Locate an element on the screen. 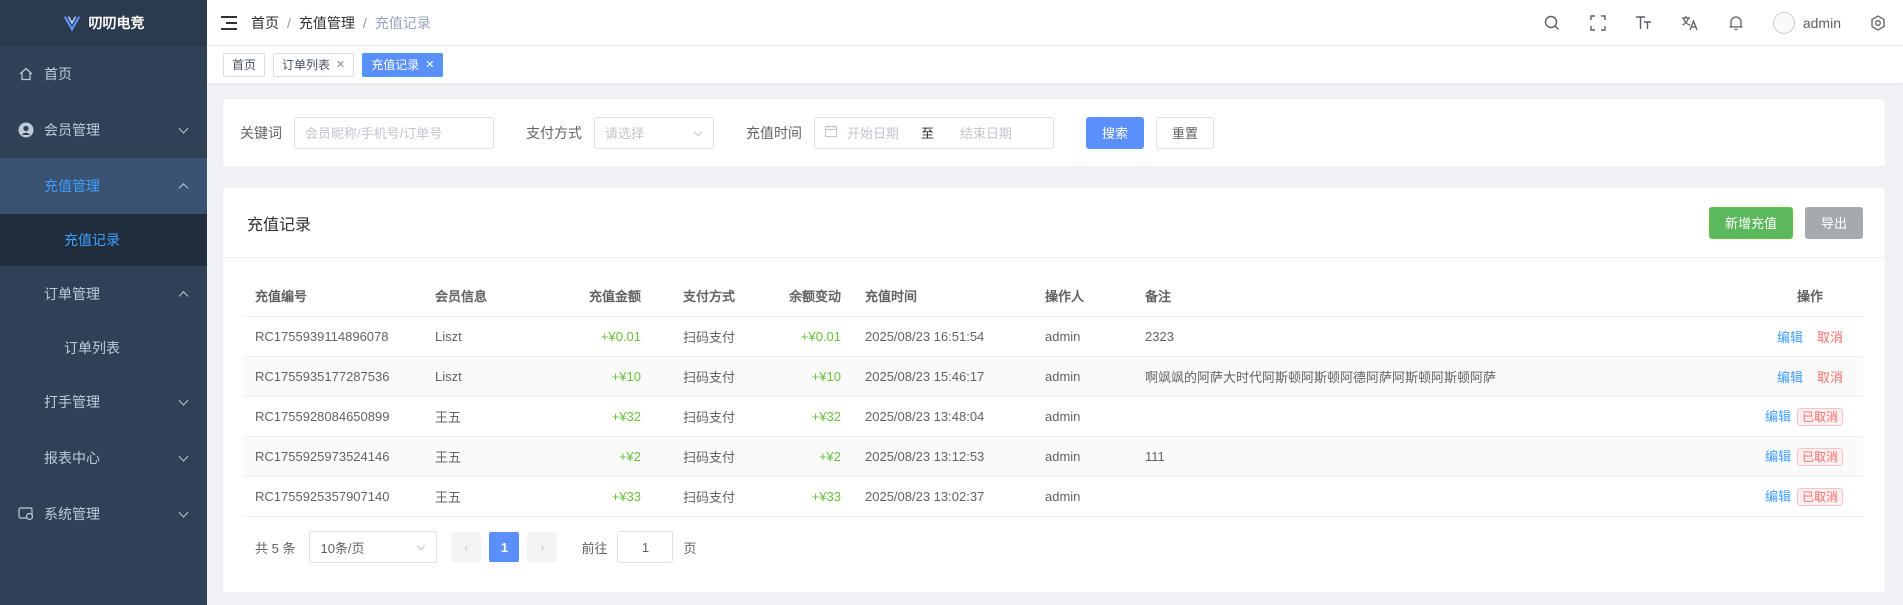  sidebar-item-system: 系统管理 is located at coordinates (103, 514).